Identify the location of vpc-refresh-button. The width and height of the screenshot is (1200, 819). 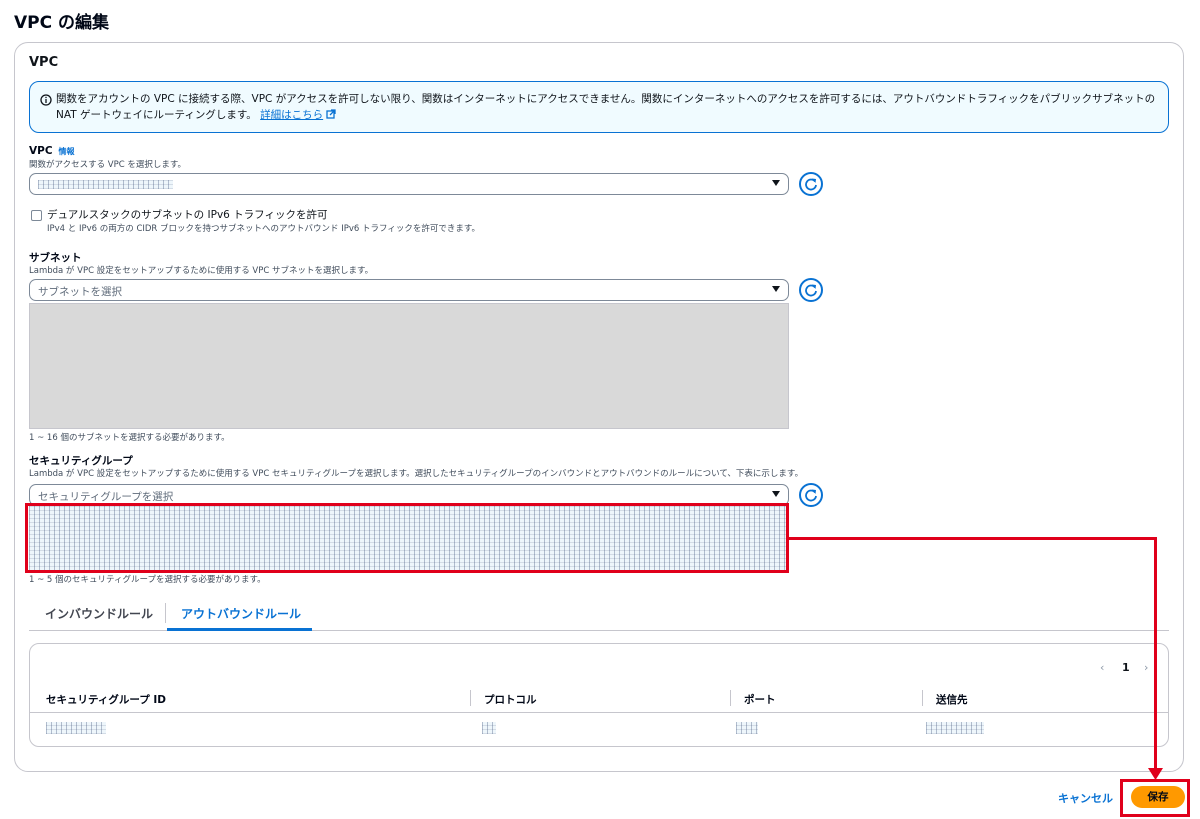
(811, 184).